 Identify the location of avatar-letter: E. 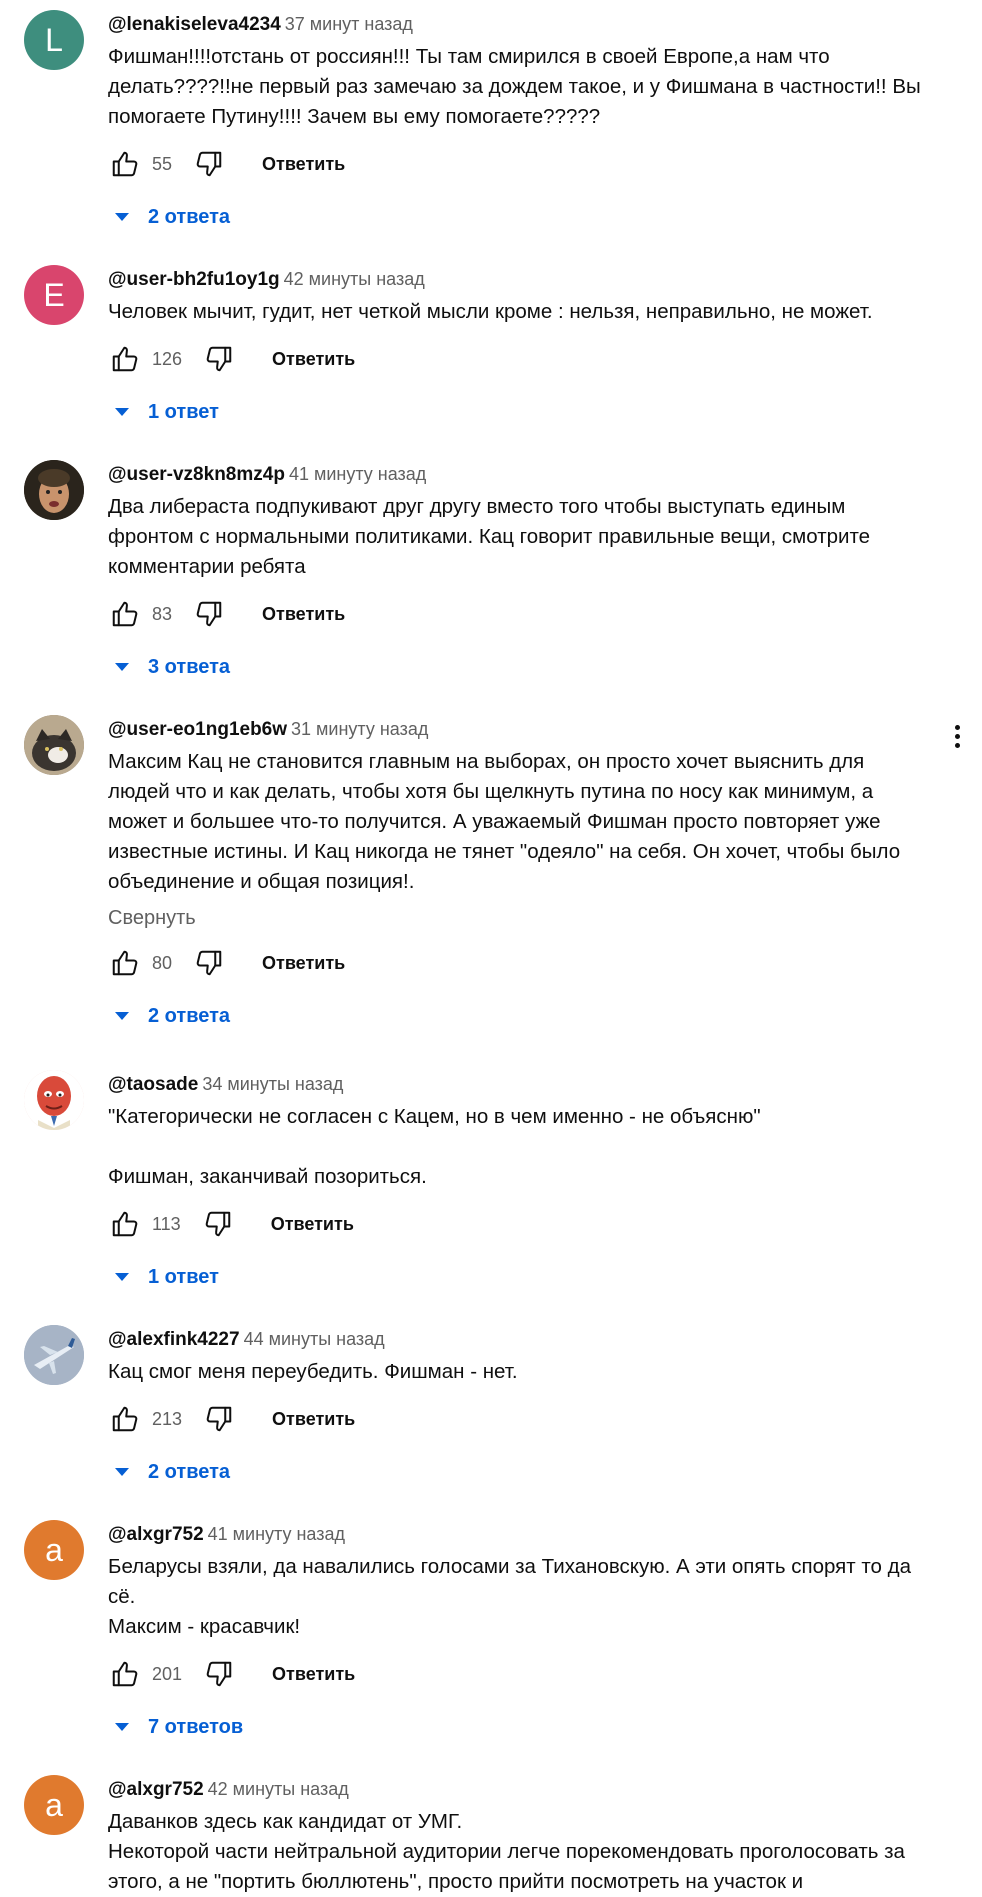
(54, 294).